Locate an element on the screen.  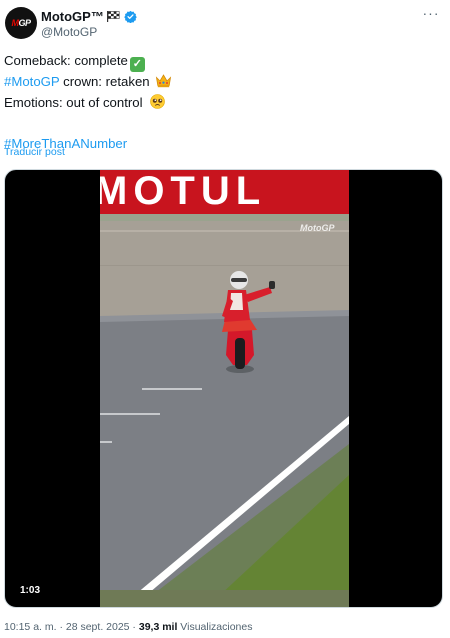
tweet-header: MGP MotoGP™ @MotoGP ··· is located at coordinates (225, 23).